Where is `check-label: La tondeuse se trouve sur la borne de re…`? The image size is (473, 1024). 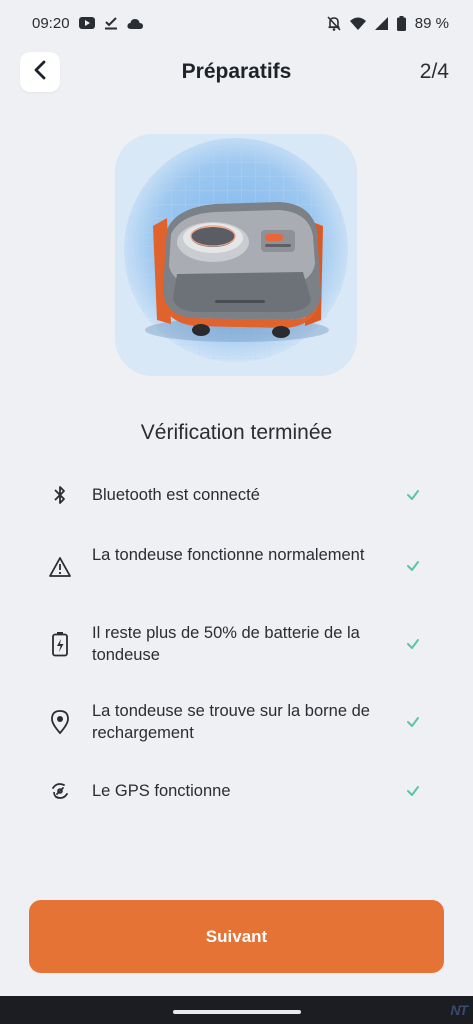 check-label: La tondeuse se trouve sur la borne de re… is located at coordinates (231, 722).